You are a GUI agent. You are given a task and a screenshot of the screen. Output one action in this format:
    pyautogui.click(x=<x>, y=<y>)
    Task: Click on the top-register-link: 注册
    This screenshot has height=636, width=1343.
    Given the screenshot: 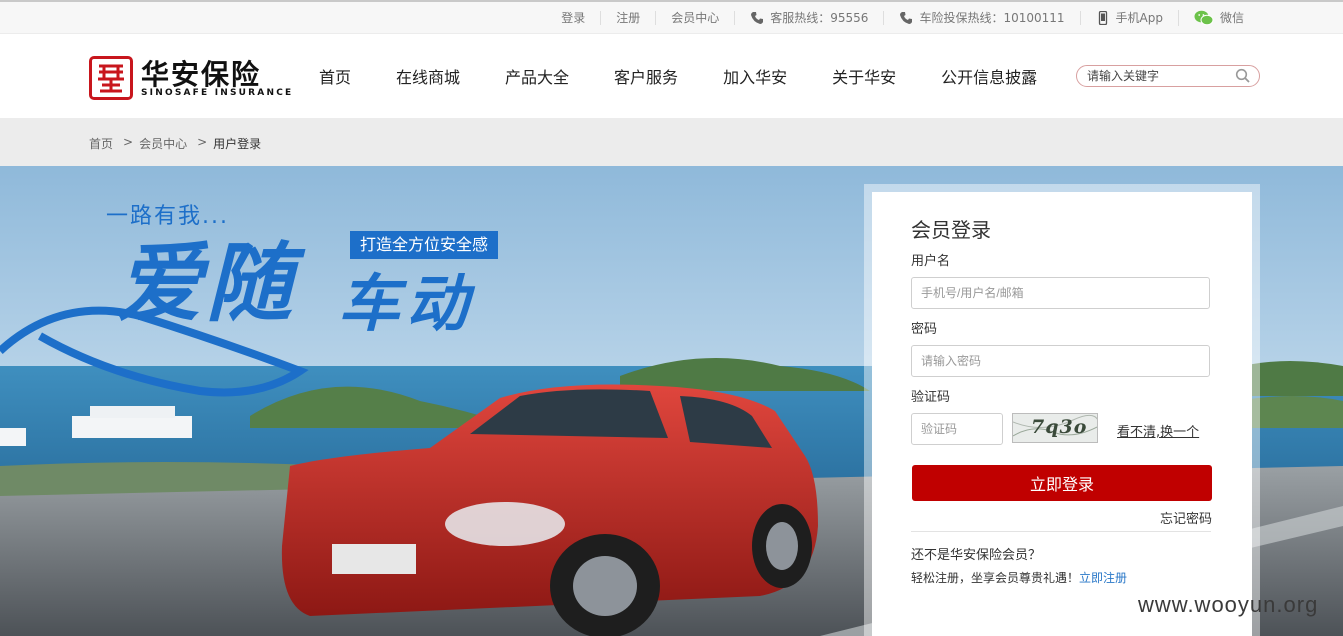 What is the action you would take?
    pyautogui.click(x=627, y=18)
    